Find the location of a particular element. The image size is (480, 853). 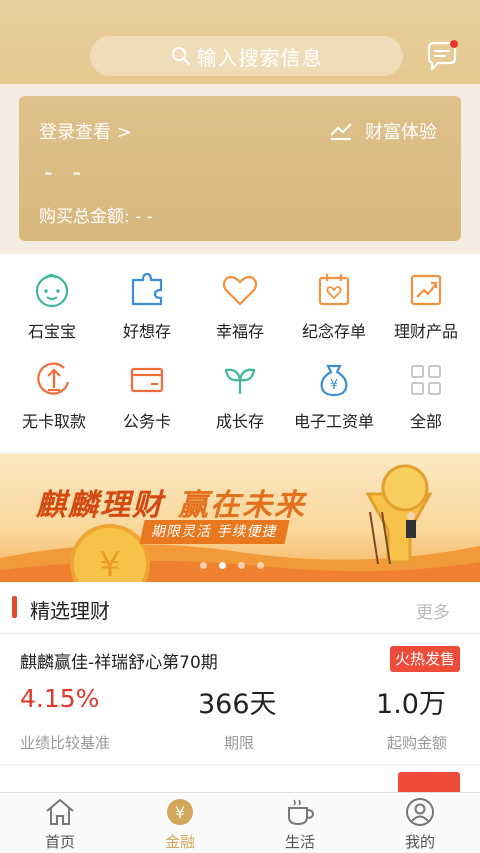

grid-item-licai: 理财产品 is located at coordinates (426, 299).